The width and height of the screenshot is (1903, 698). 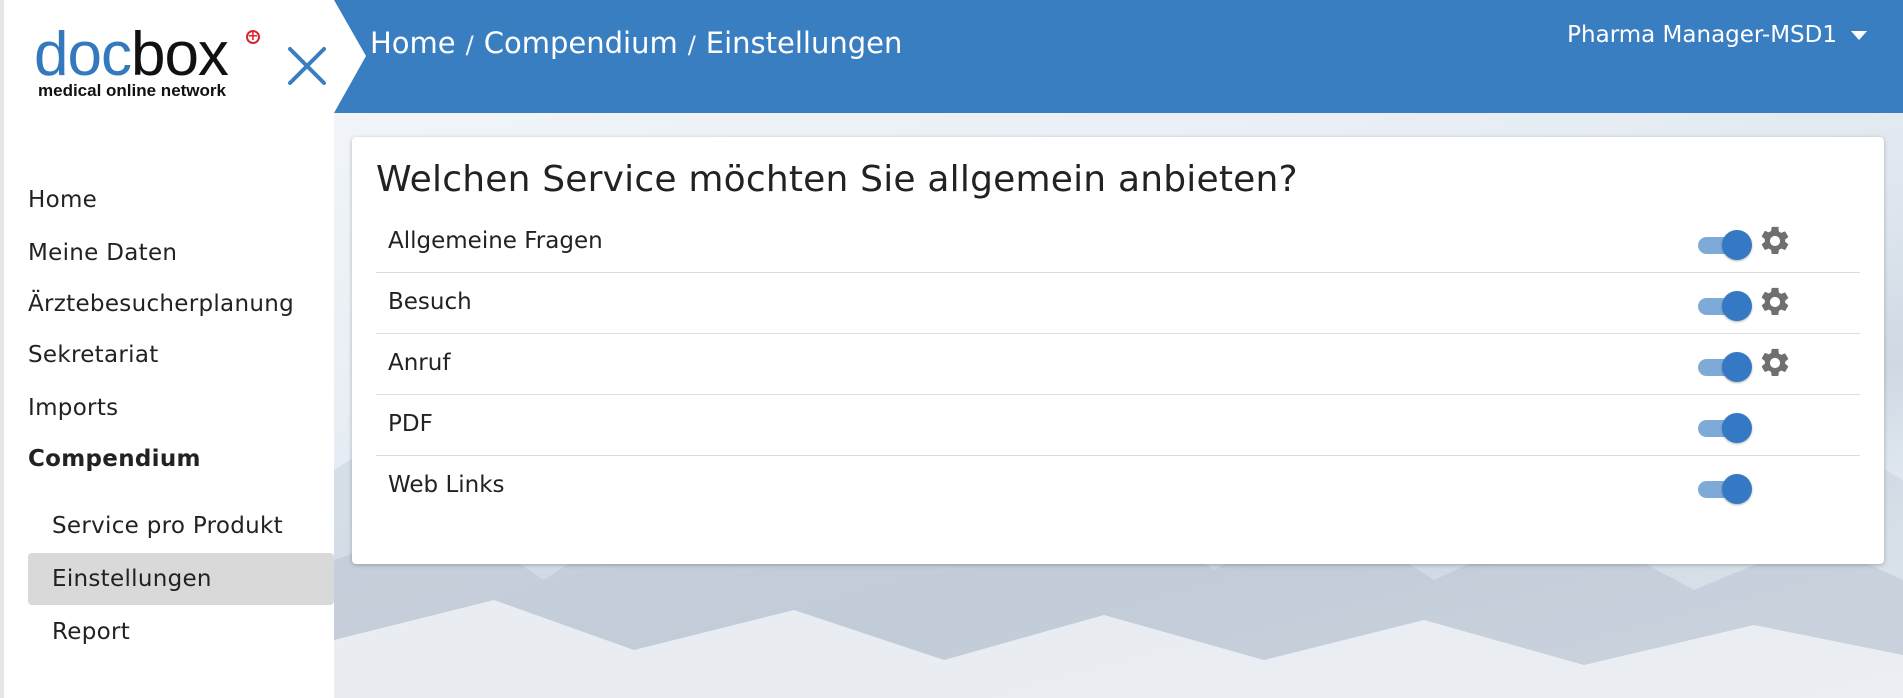 I want to click on logo-cross-icon: +, so click(x=253, y=36).